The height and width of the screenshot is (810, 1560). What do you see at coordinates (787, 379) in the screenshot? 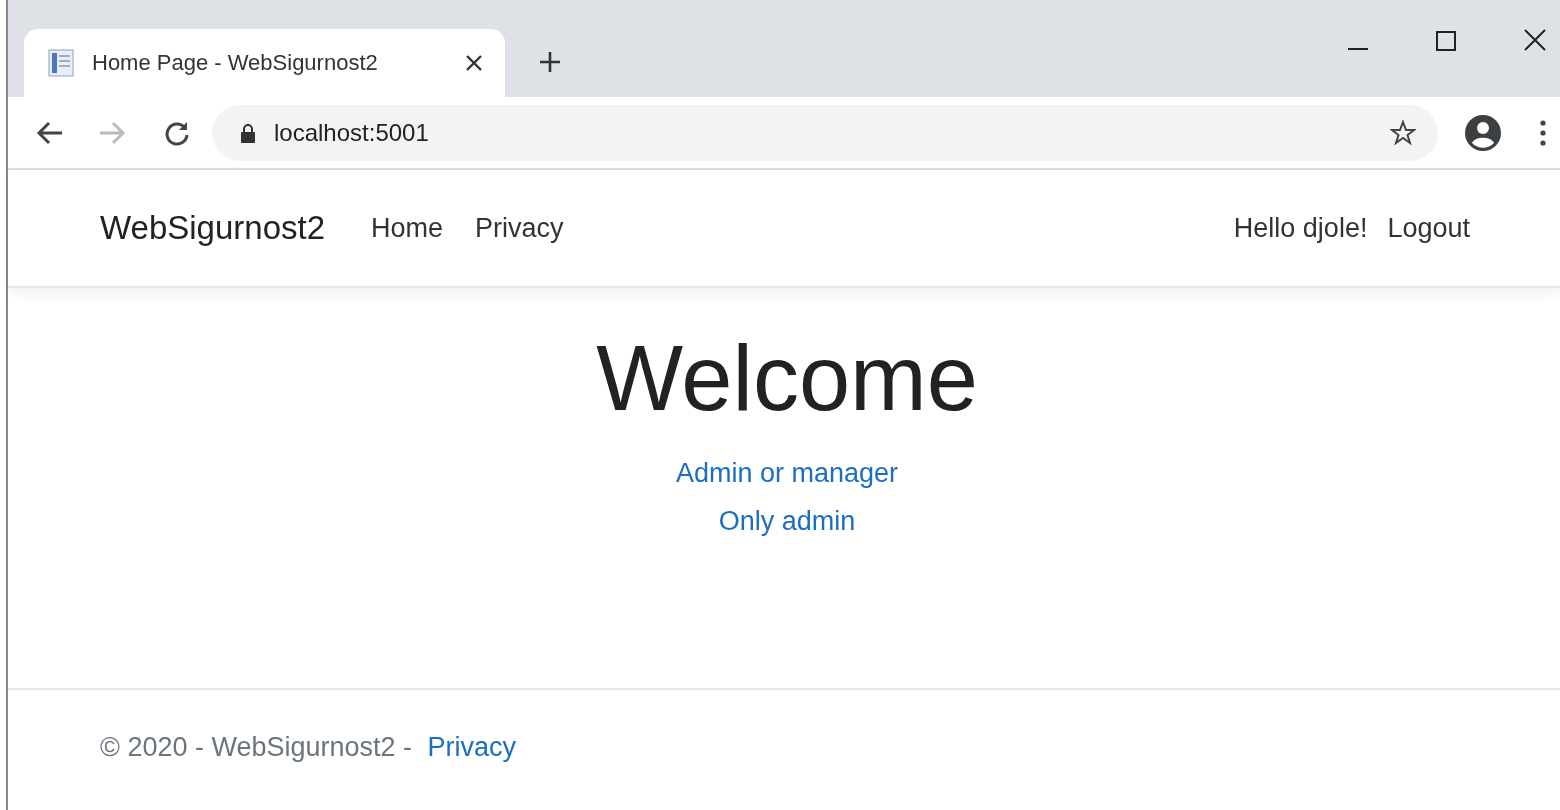
I see `welcome-heading: Welcome` at bounding box center [787, 379].